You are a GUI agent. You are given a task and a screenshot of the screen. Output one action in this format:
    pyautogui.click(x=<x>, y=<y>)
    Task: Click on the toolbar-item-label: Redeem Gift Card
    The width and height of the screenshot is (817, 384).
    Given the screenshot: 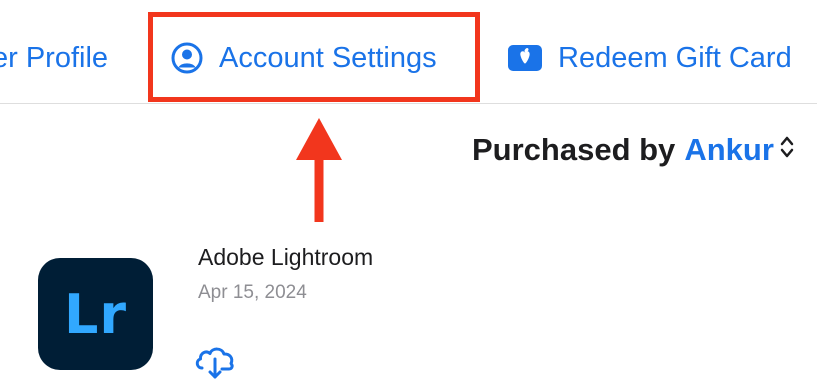 What is the action you would take?
    pyautogui.click(x=675, y=57)
    